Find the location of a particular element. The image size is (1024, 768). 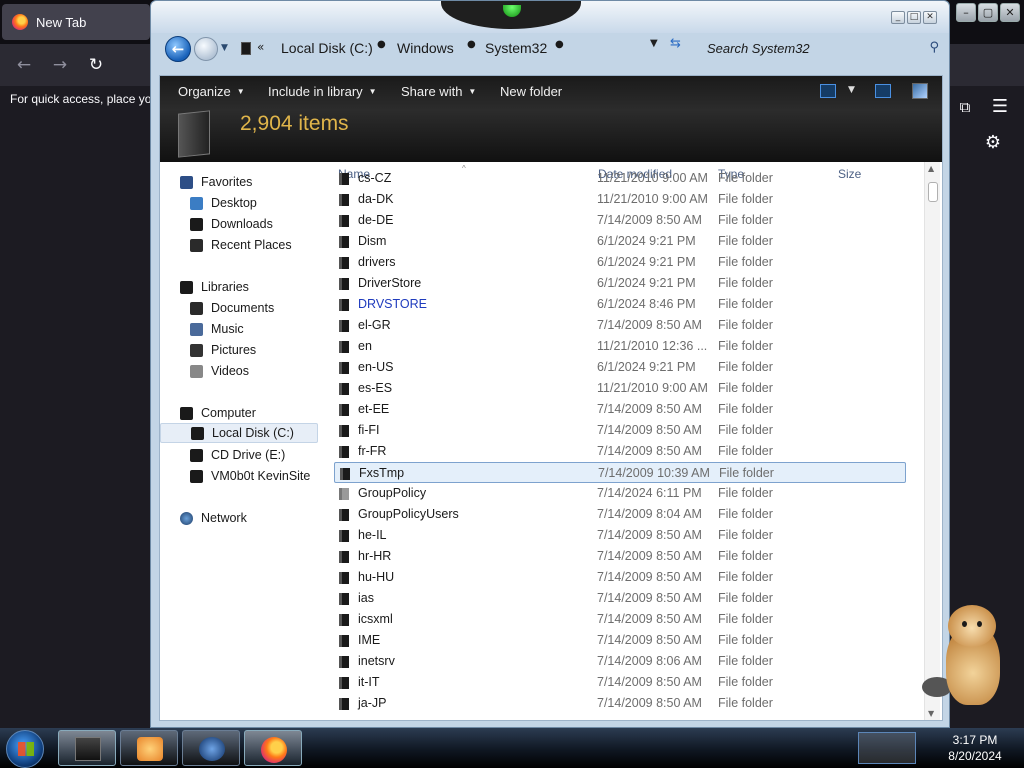

table-row: ias 7/14/2009 8:50 AM File folder is located at coordinates (620, 598).